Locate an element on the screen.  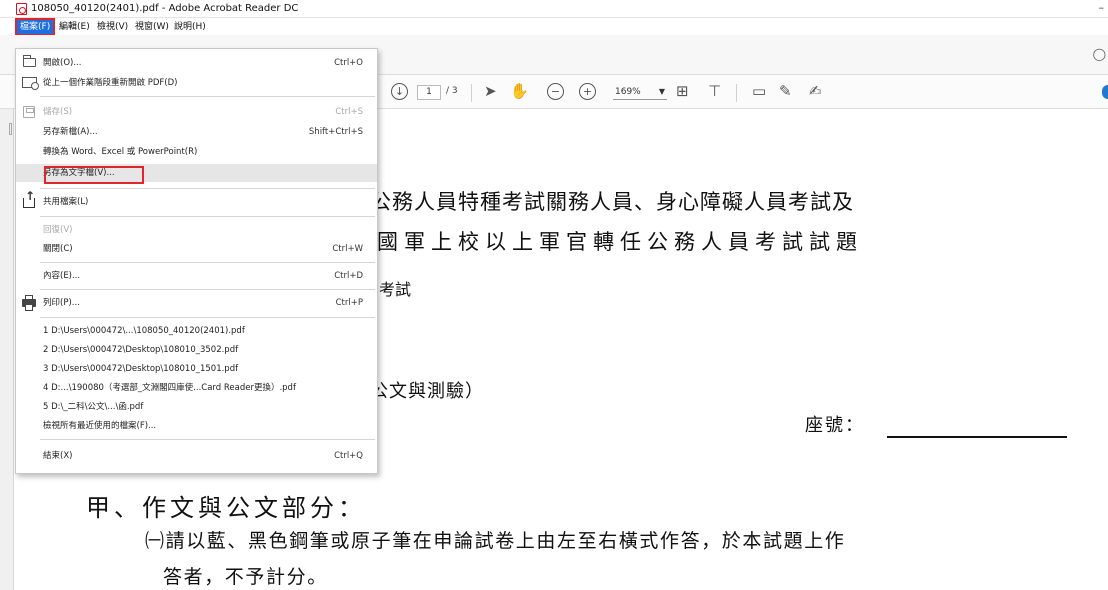
menu-item-label: 5 D:\_二科\公文\...\函.pdf is located at coordinates (93, 407).